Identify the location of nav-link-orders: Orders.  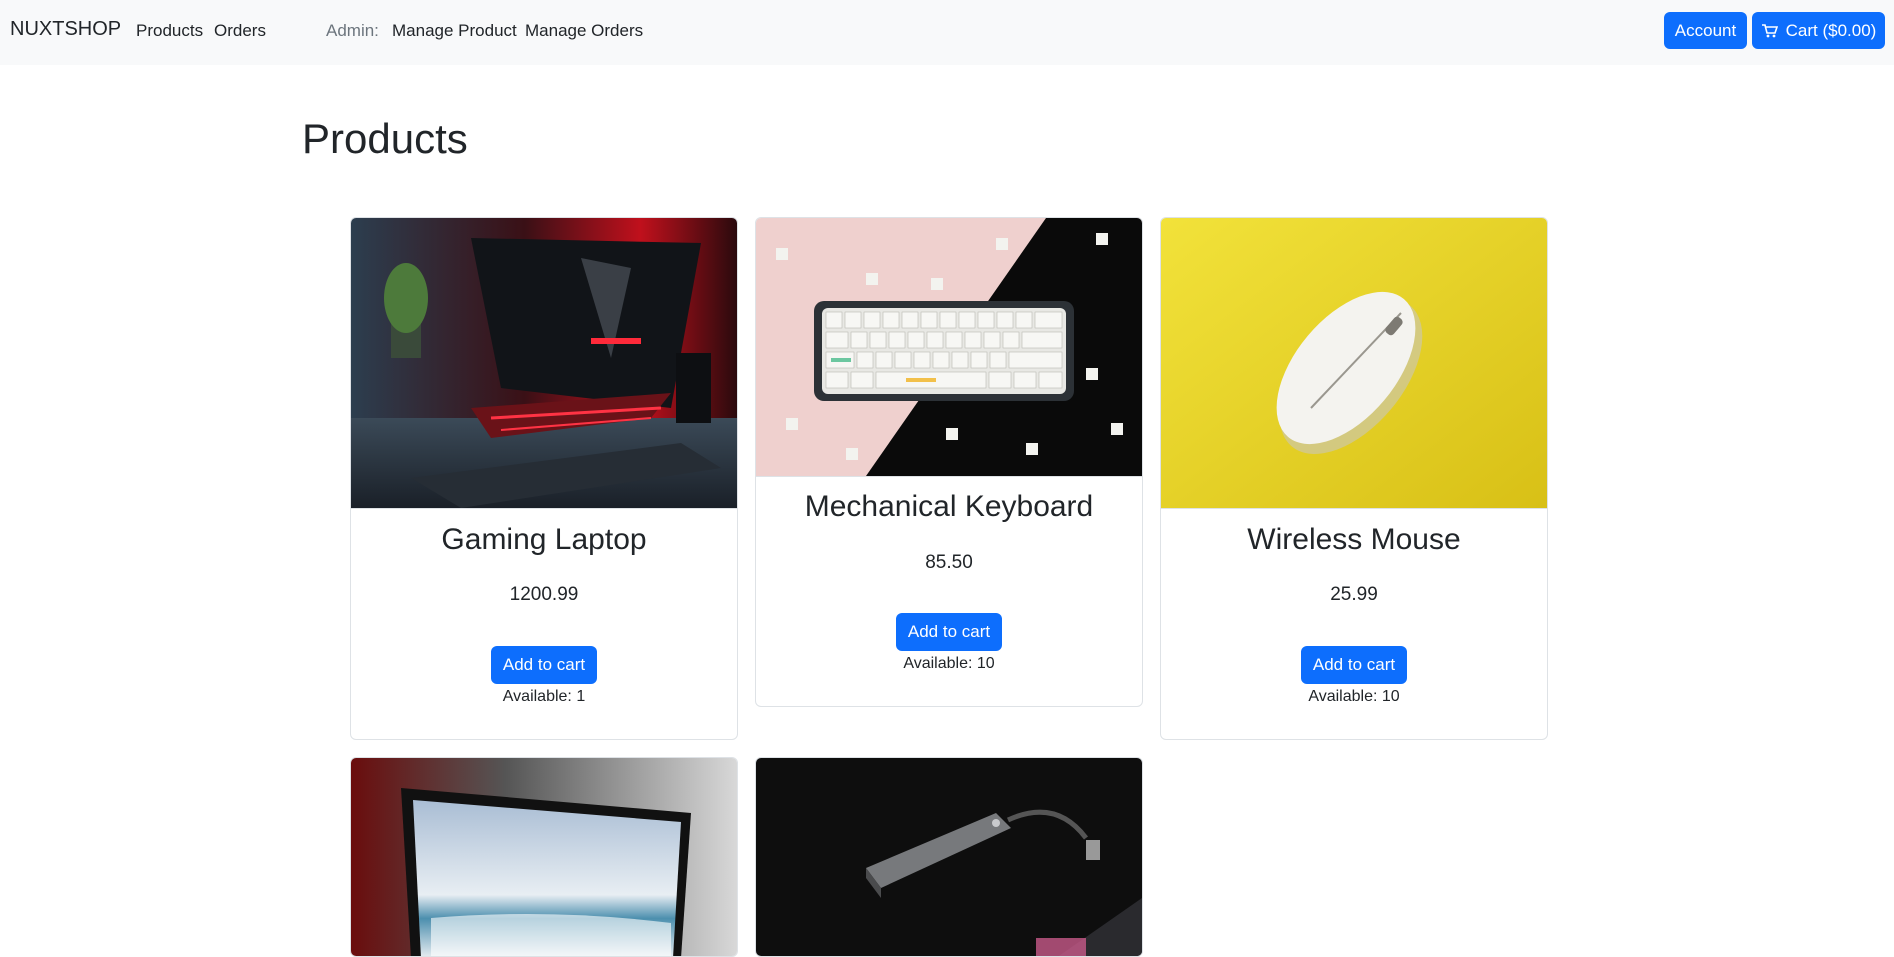
(240, 31).